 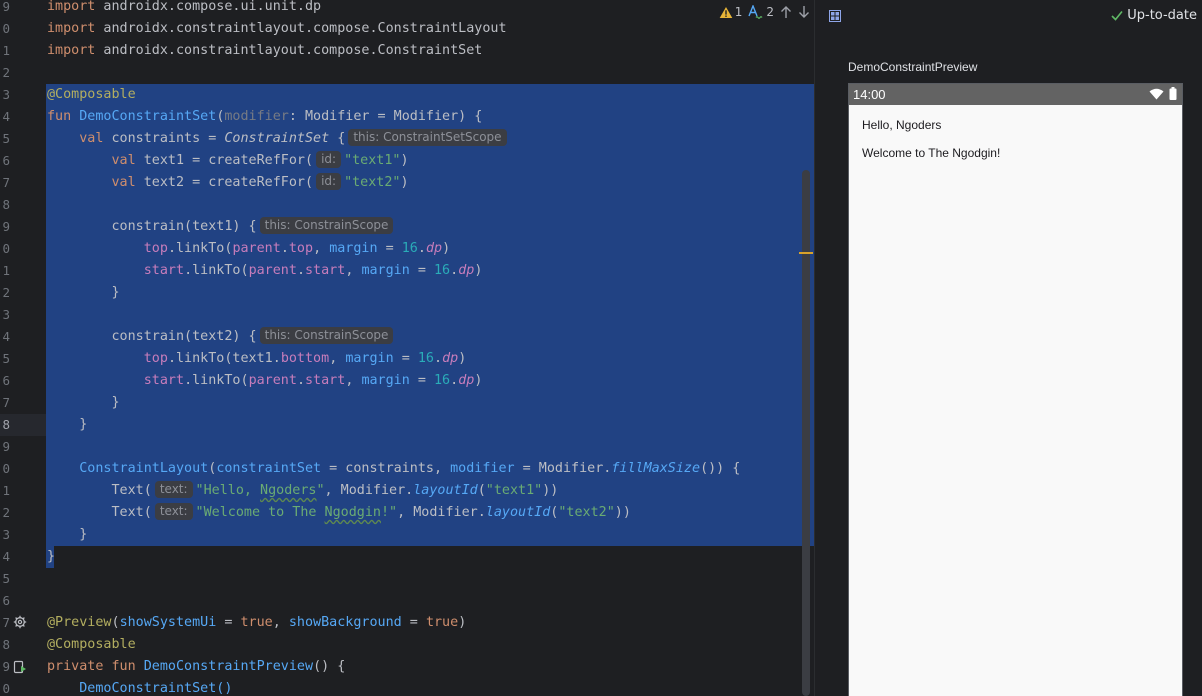 I want to click on warnings-indicator: 1, so click(x=731, y=12).